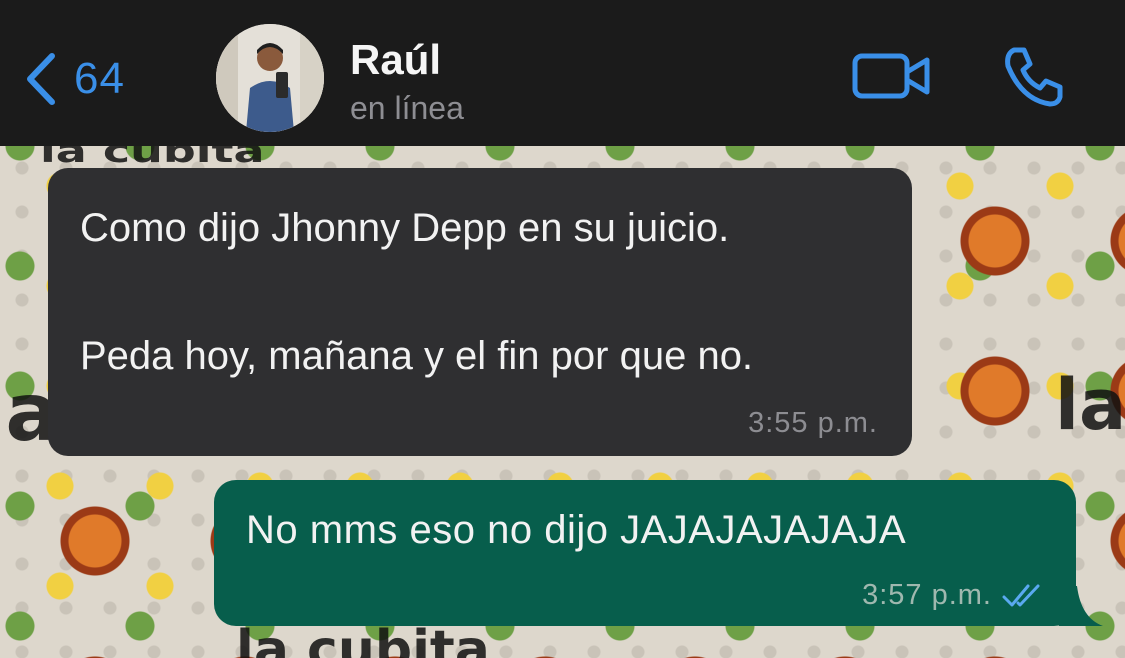 The width and height of the screenshot is (1125, 658). What do you see at coordinates (813, 423) in the screenshot?
I see `message-time: 3:55 p.m.` at bounding box center [813, 423].